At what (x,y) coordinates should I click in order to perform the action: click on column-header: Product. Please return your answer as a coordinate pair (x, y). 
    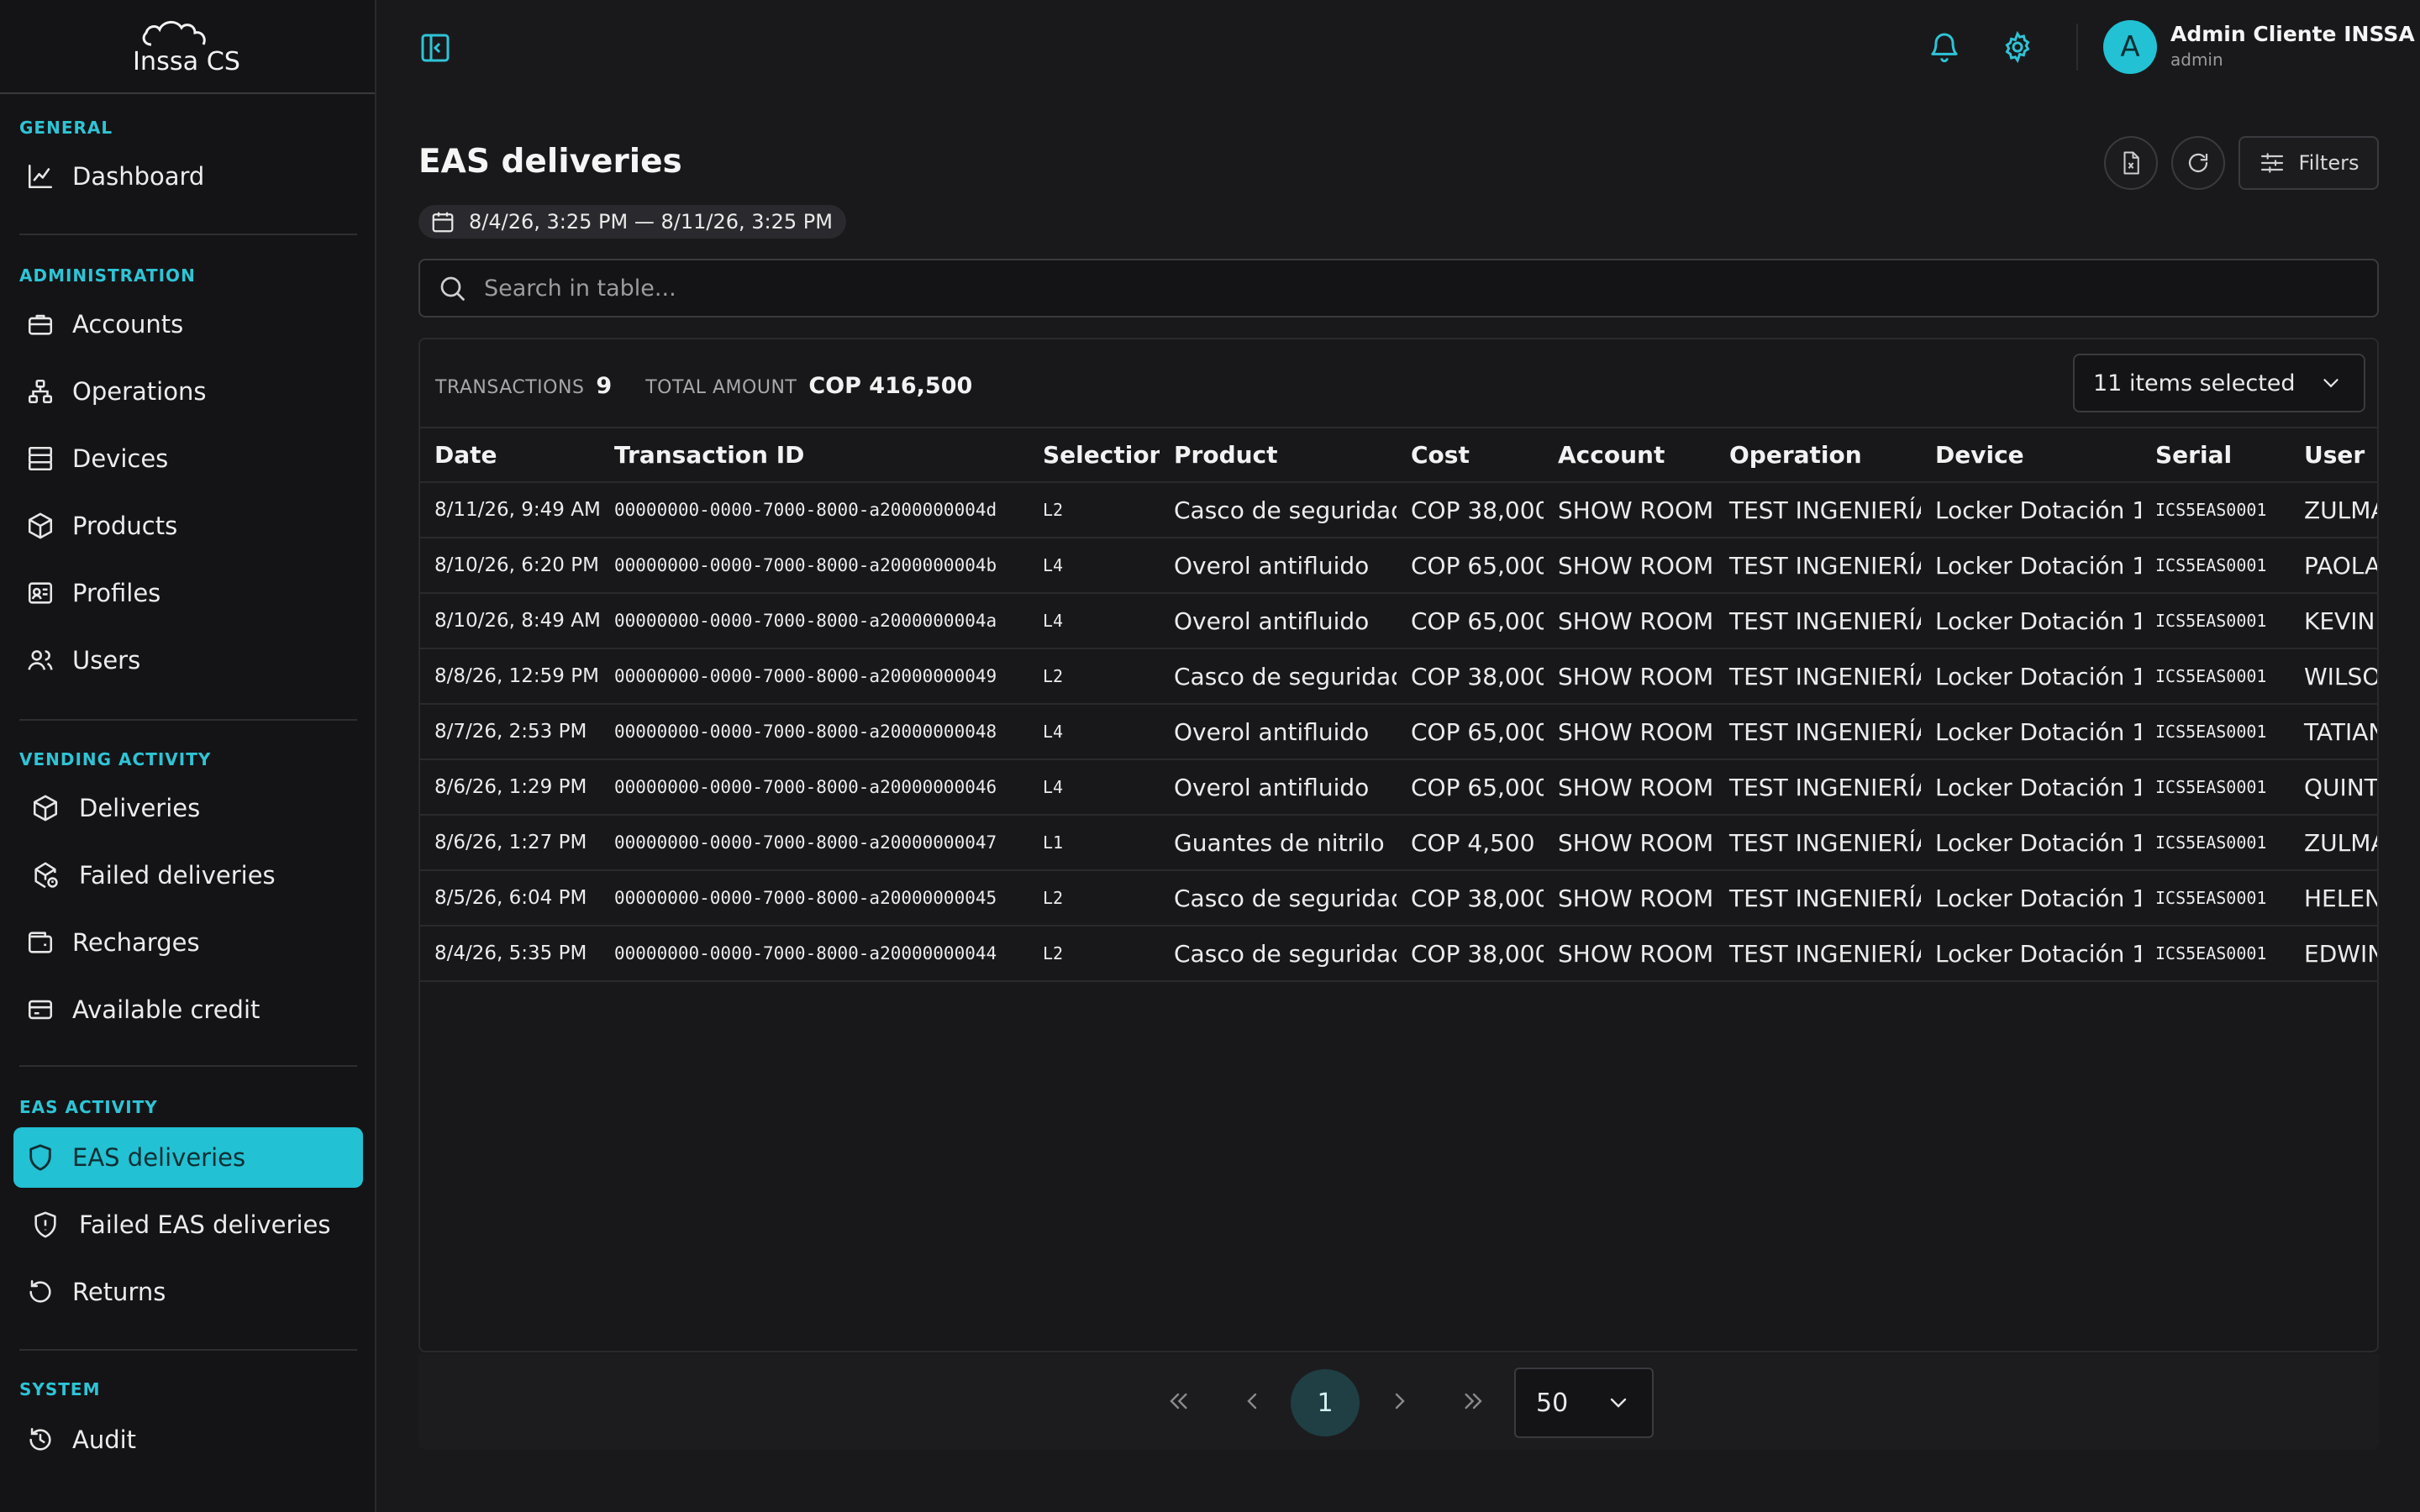
    Looking at the image, I should click on (1278, 455).